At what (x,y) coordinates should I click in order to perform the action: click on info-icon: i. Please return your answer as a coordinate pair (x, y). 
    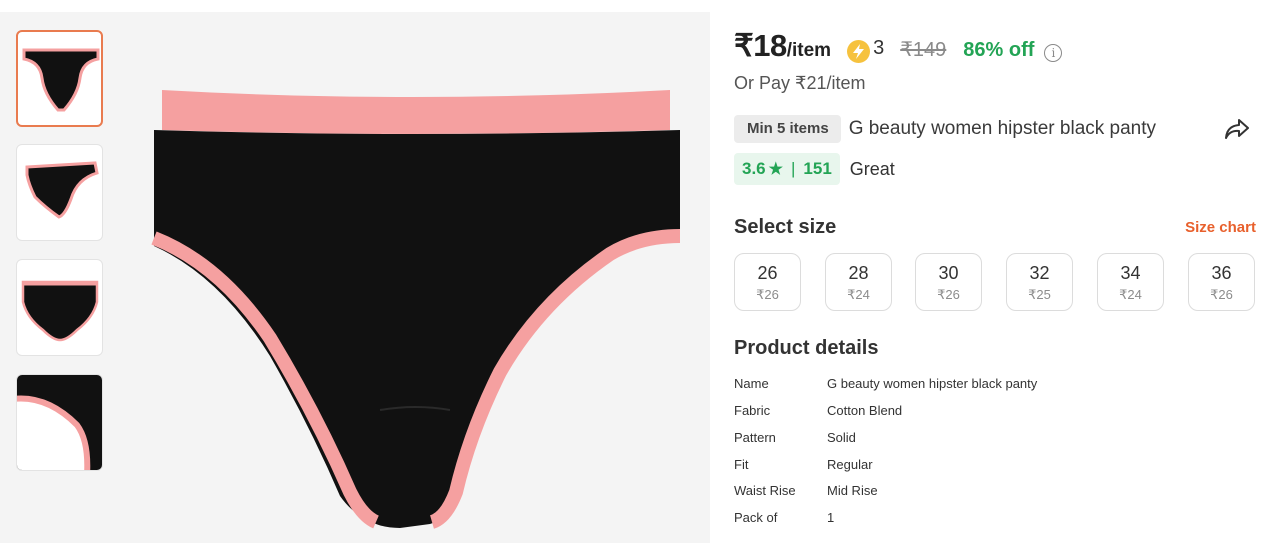
    Looking at the image, I should click on (1053, 53).